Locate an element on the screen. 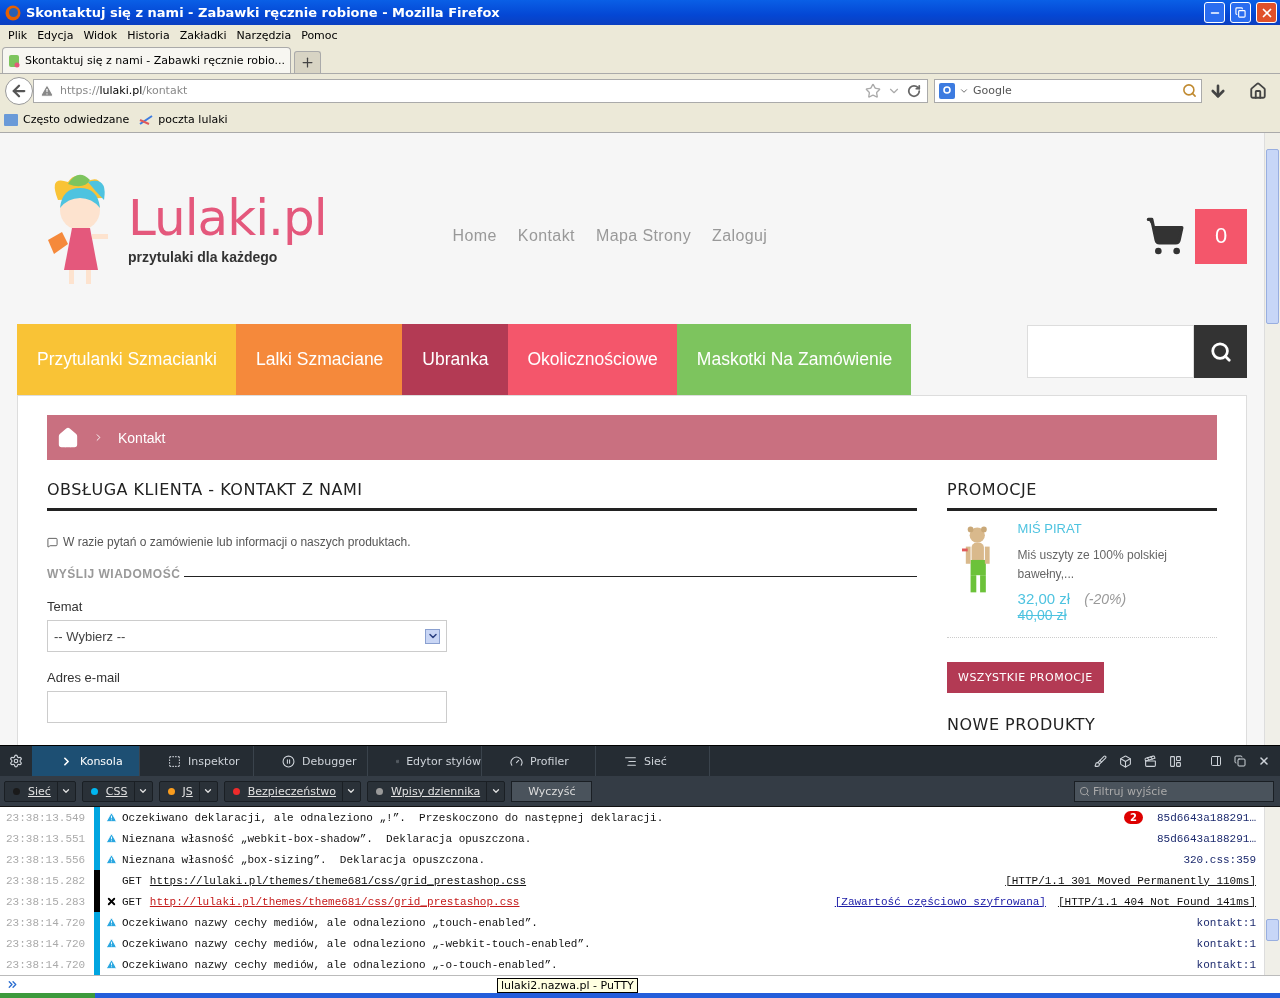 Image resolution: width=1280 pixels, height=998 pixels. menu-item: Plik is located at coordinates (18, 35).